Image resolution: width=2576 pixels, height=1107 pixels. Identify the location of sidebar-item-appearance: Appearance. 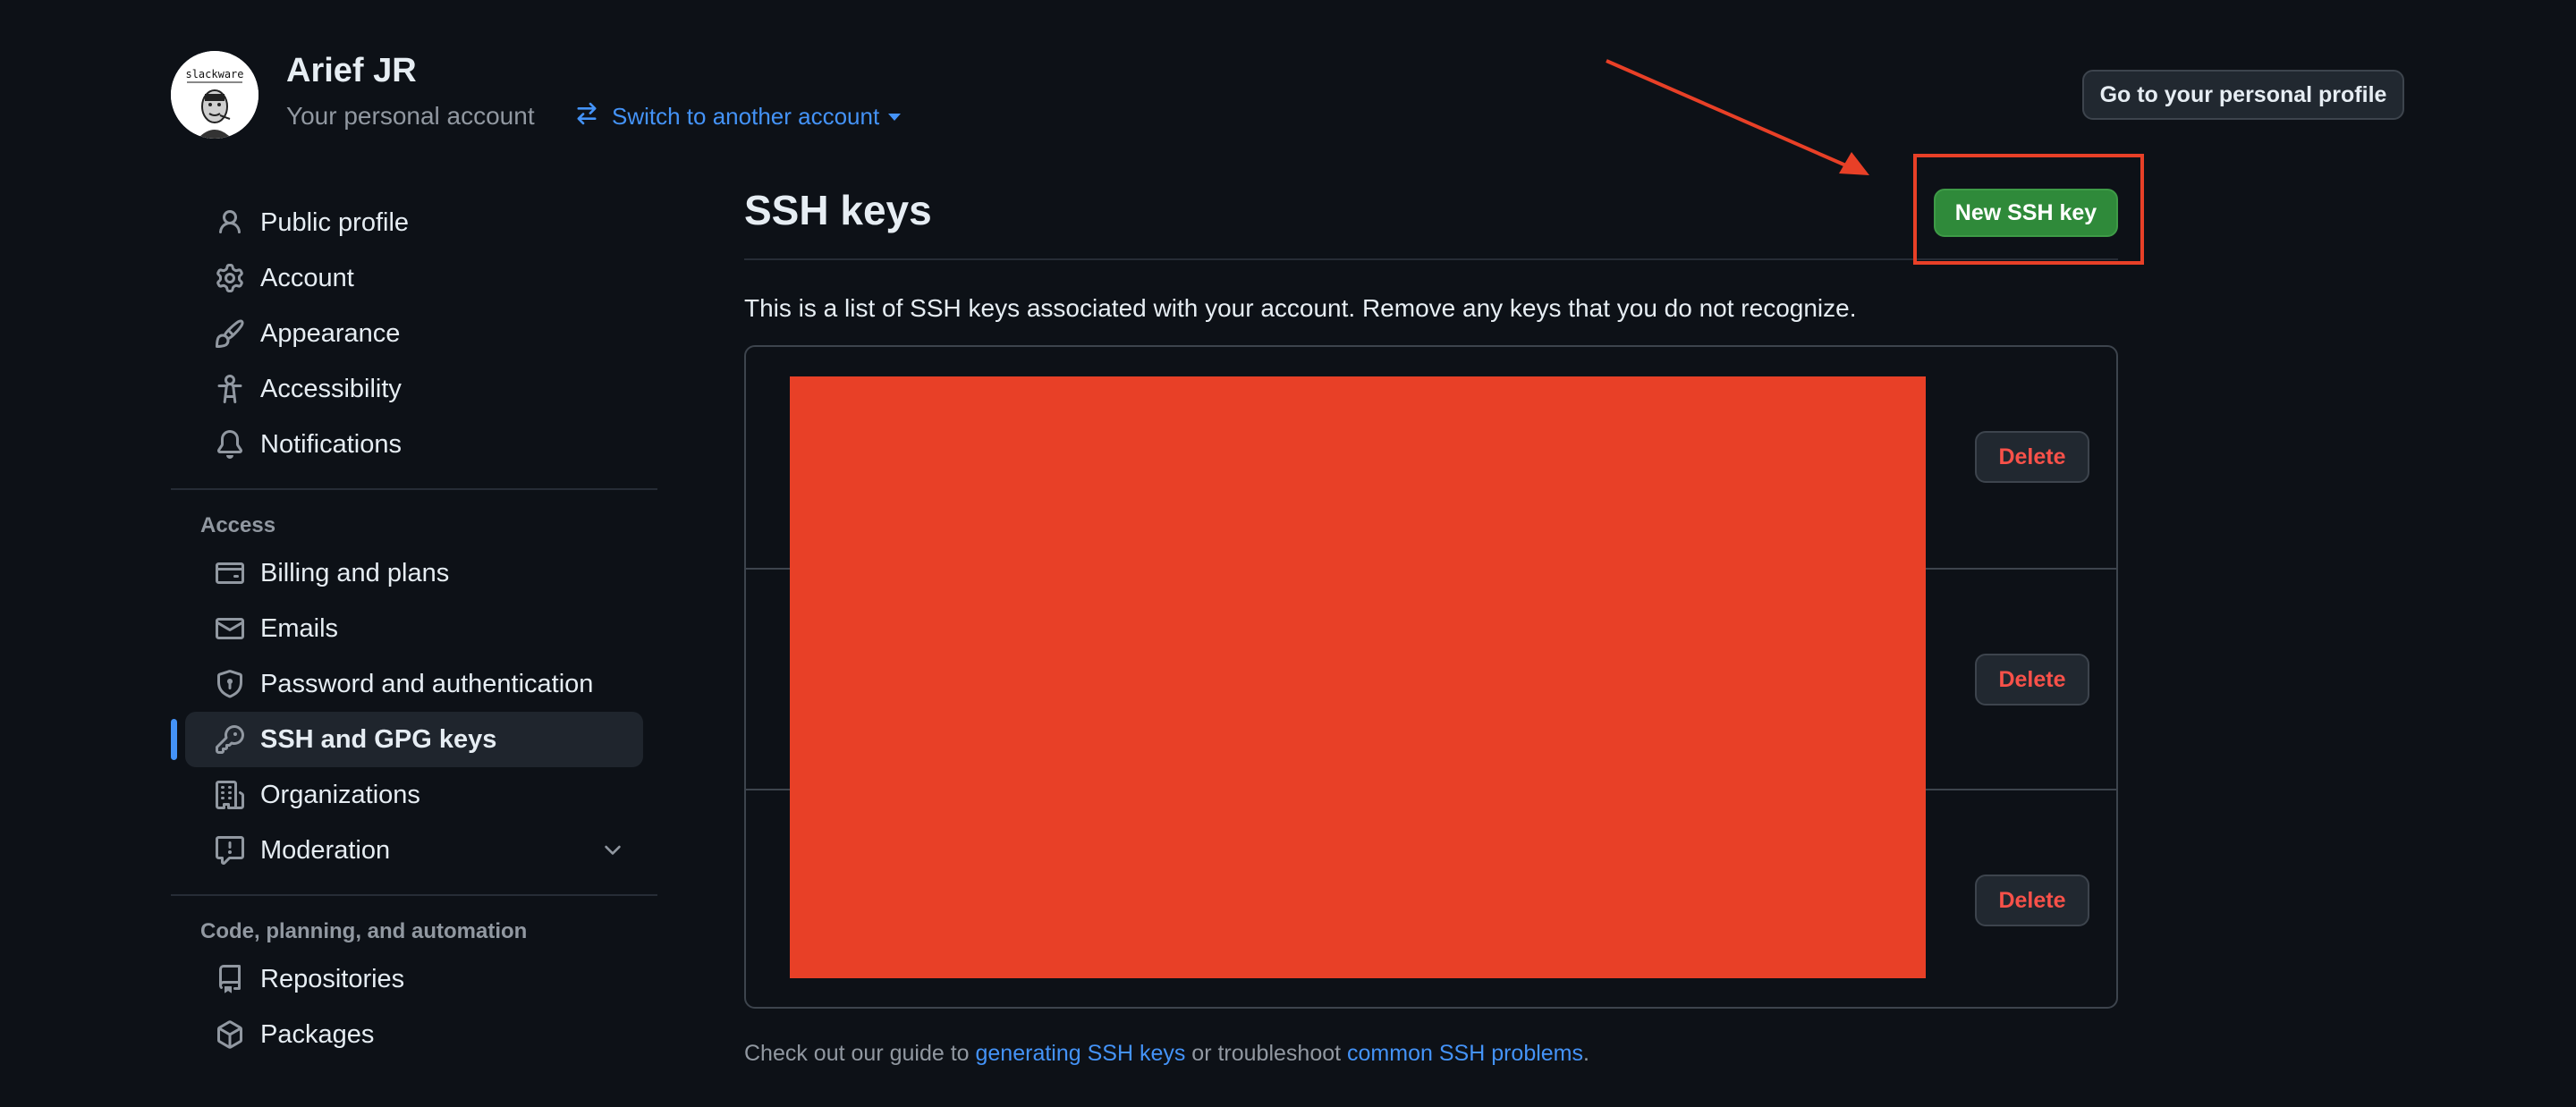
(414, 333).